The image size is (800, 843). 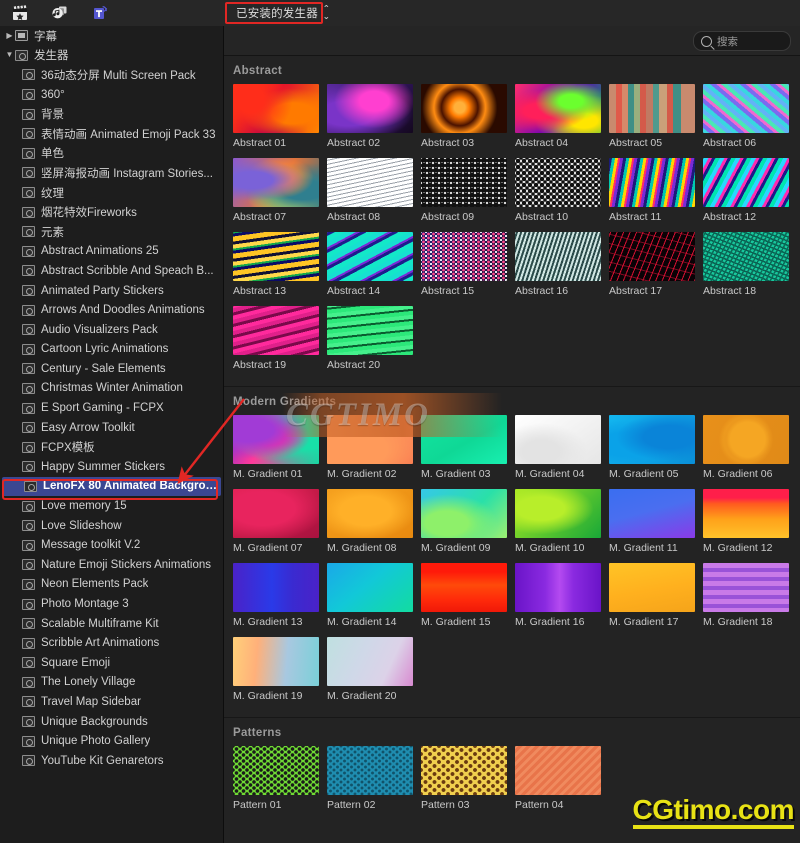 I want to click on generator-cell: Abstract 10, so click(x=561, y=190).